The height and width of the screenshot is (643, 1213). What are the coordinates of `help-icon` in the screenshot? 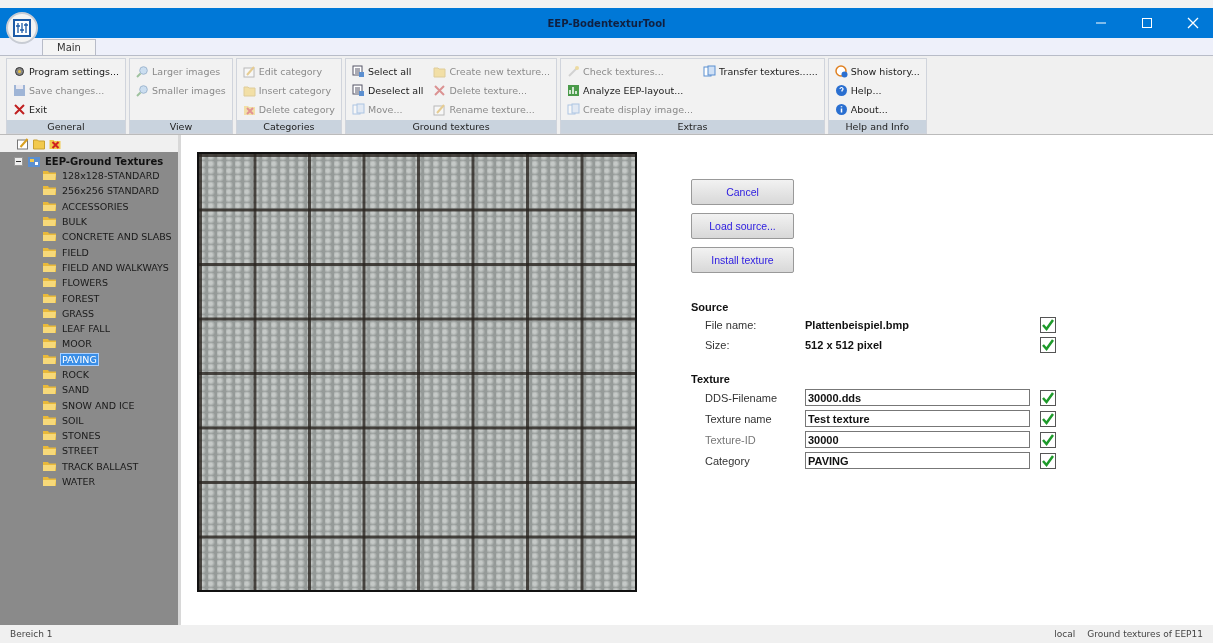 It's located at (841, 90).